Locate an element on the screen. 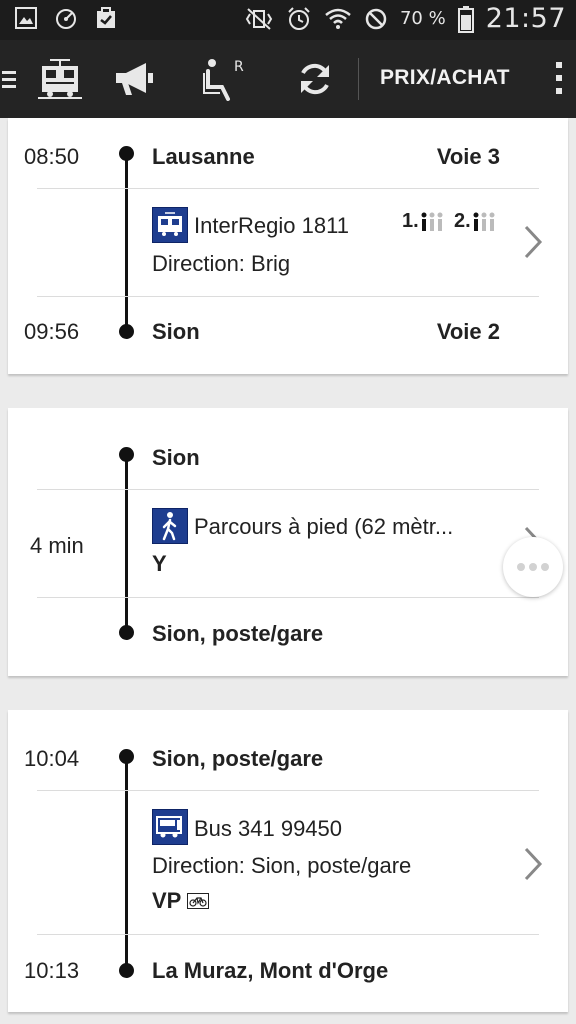 This screenshot has height=1024, width=576. bus-attributes: VP is located at coordinates (181, 901).